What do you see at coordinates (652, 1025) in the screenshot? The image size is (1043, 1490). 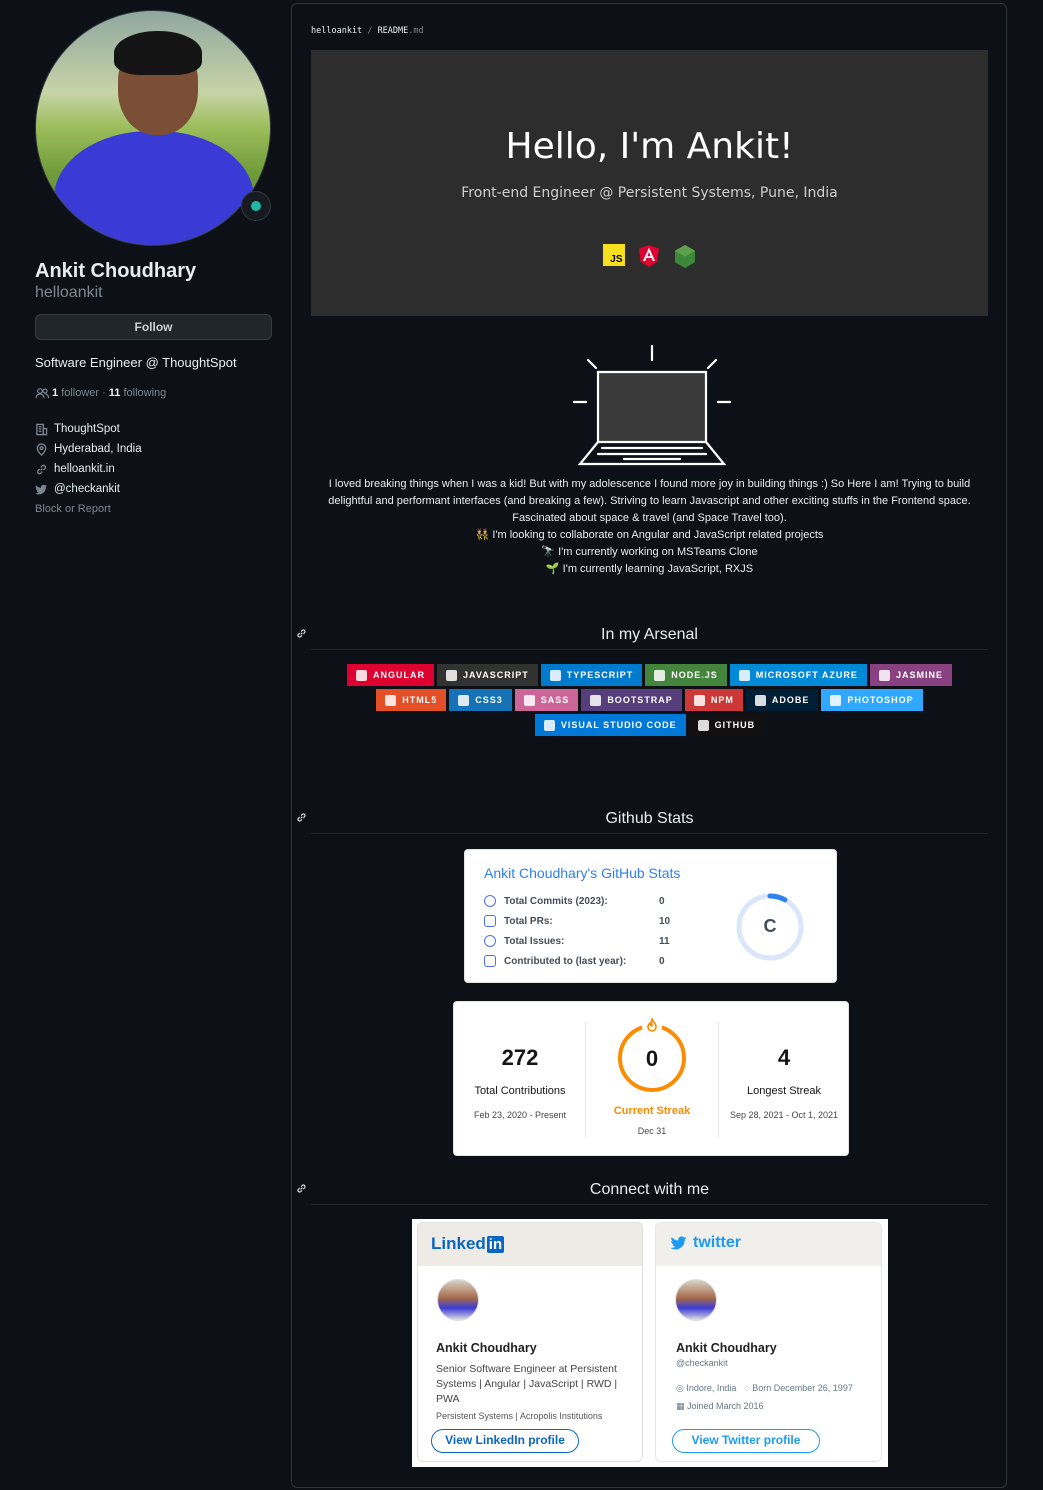 I see `fire-icon` at bounding box center [652, 1025].